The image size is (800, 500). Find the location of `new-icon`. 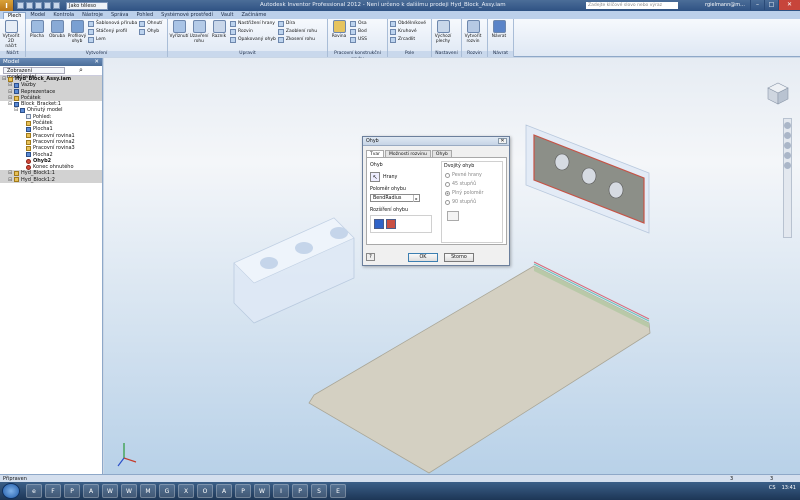

new-icon is located at coordinates (20, 5).